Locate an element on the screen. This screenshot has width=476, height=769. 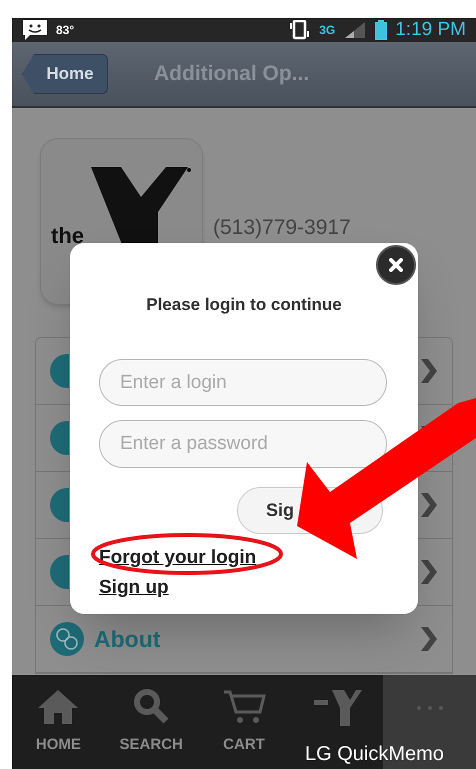
network-type: 3G is located at coordinates (327, 30).